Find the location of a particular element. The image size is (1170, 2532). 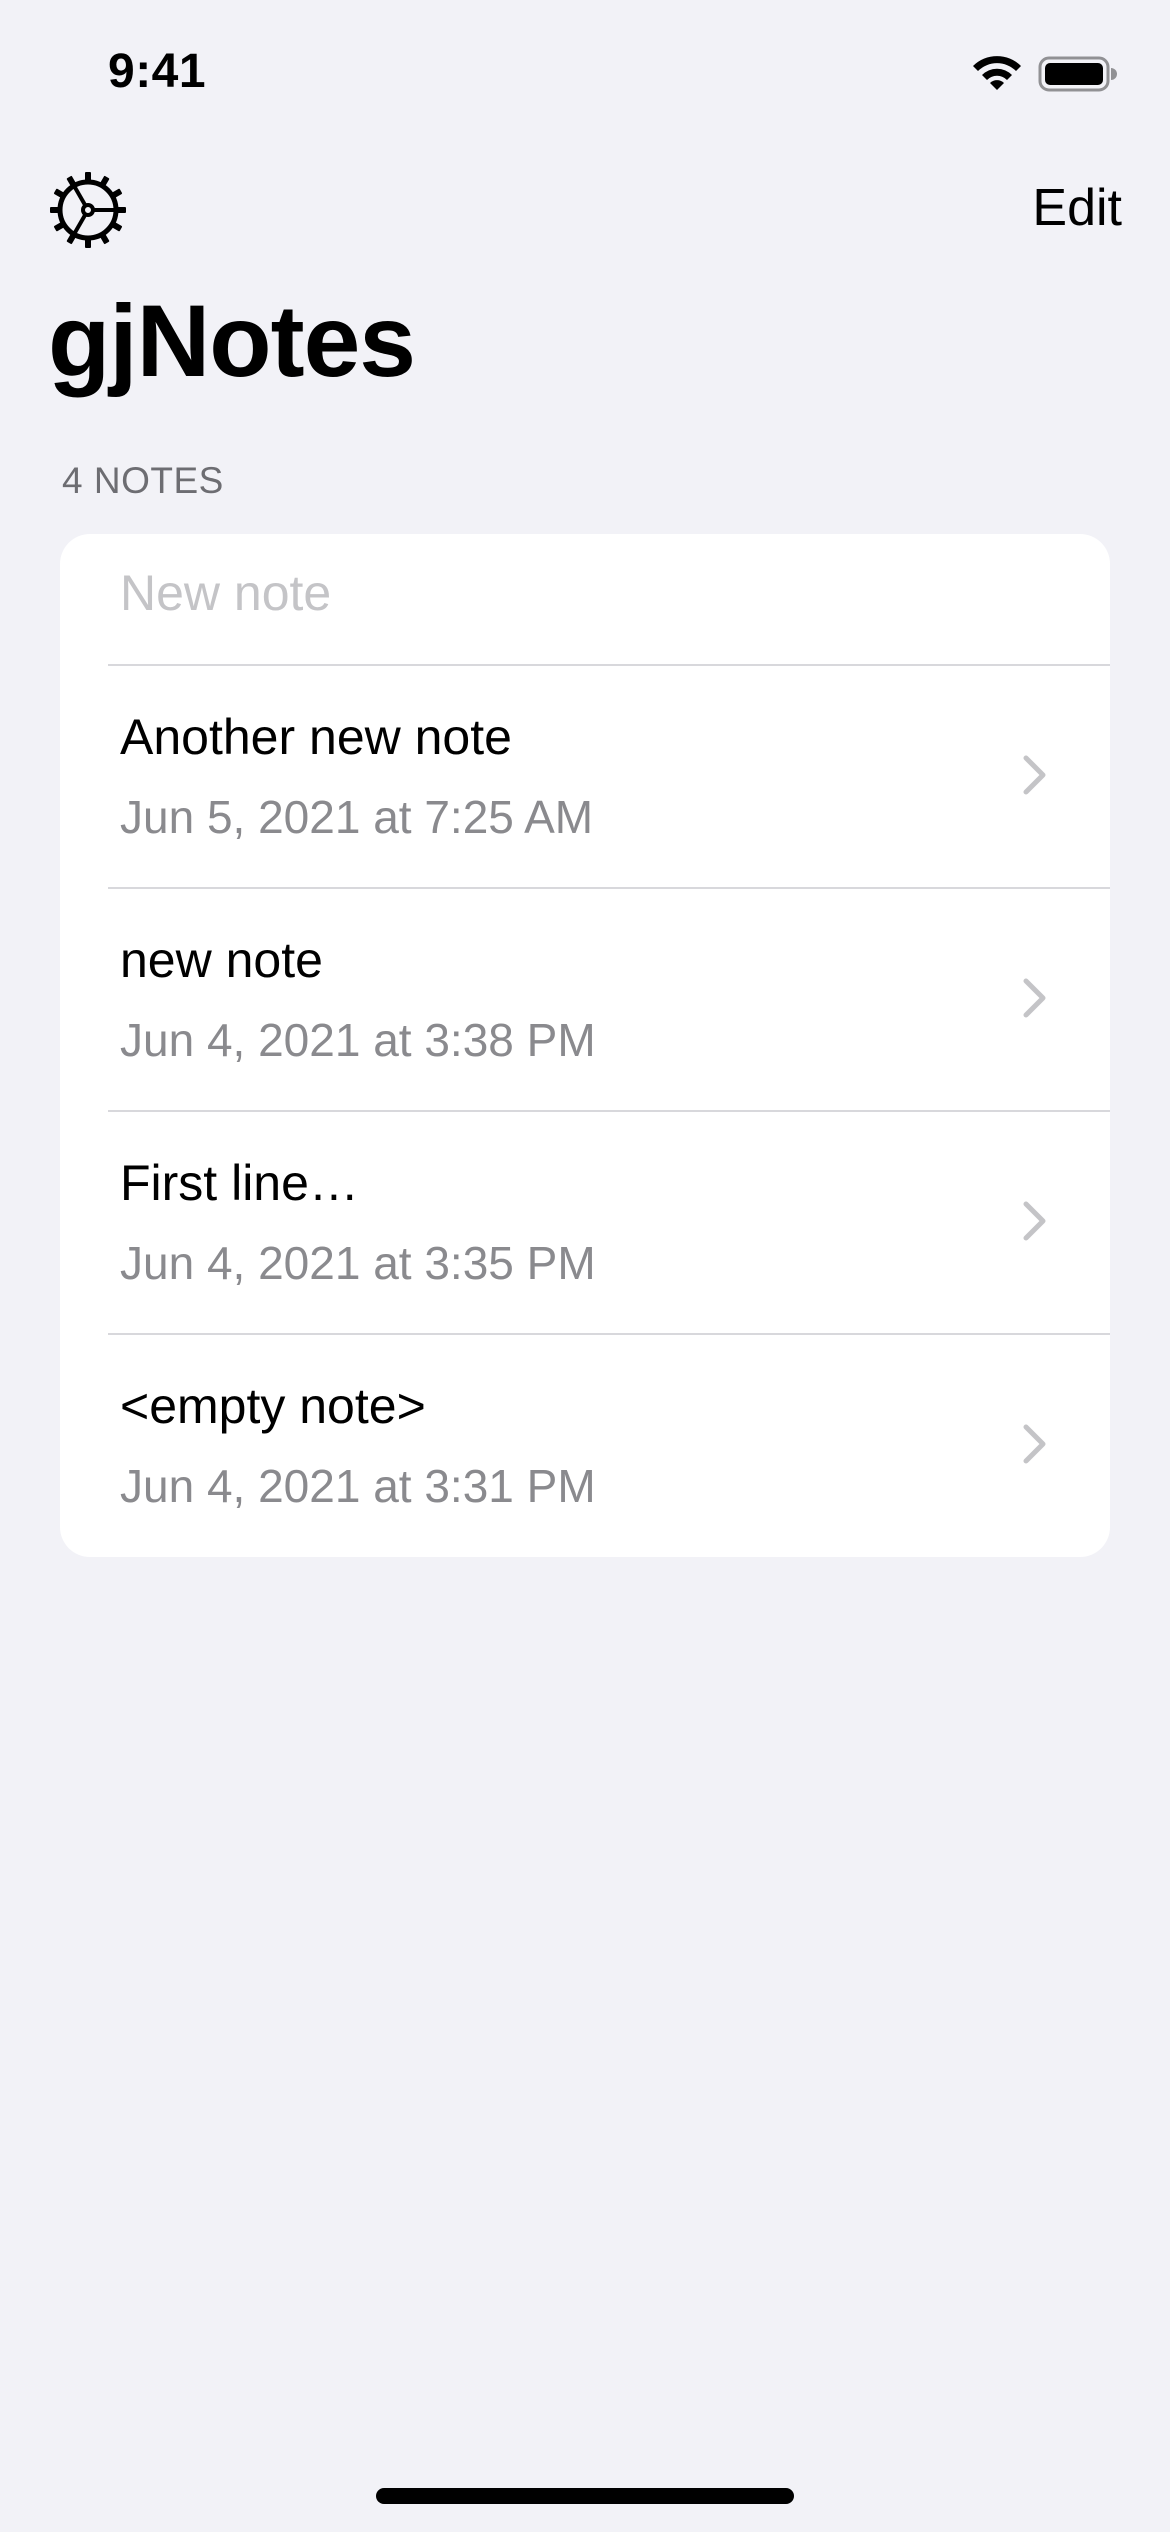

navigation-bar is located at coordinates (585, 210).